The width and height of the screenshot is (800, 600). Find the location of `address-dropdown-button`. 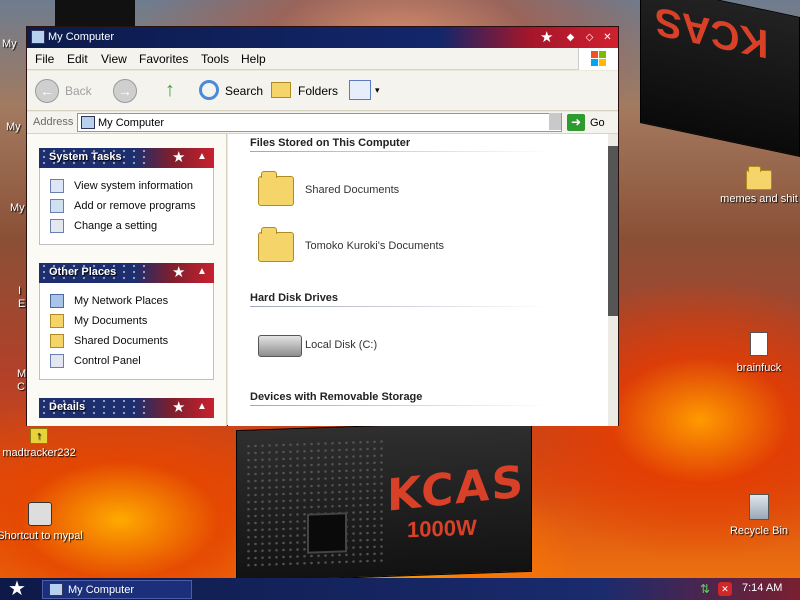

address-dropdown-button is located at coordinates (555, 121).